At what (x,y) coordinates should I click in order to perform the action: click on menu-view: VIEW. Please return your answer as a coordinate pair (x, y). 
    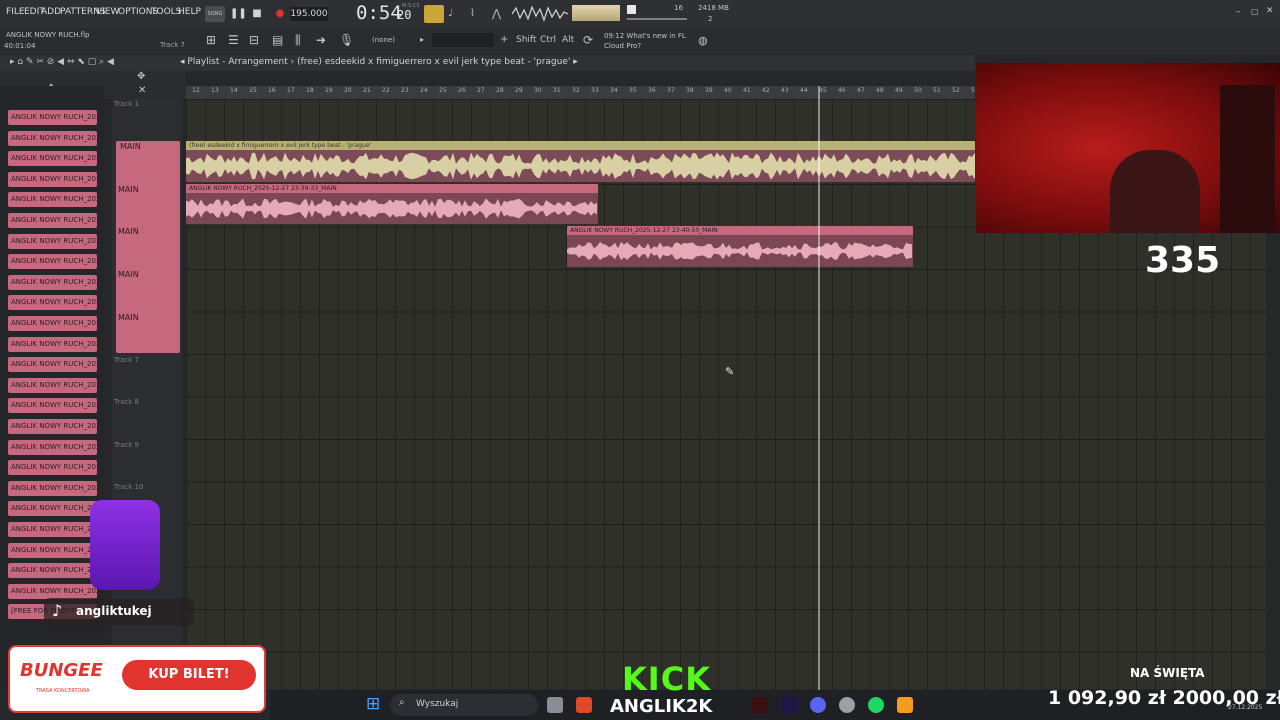
    Looking at the image, I should click on (107, 12).